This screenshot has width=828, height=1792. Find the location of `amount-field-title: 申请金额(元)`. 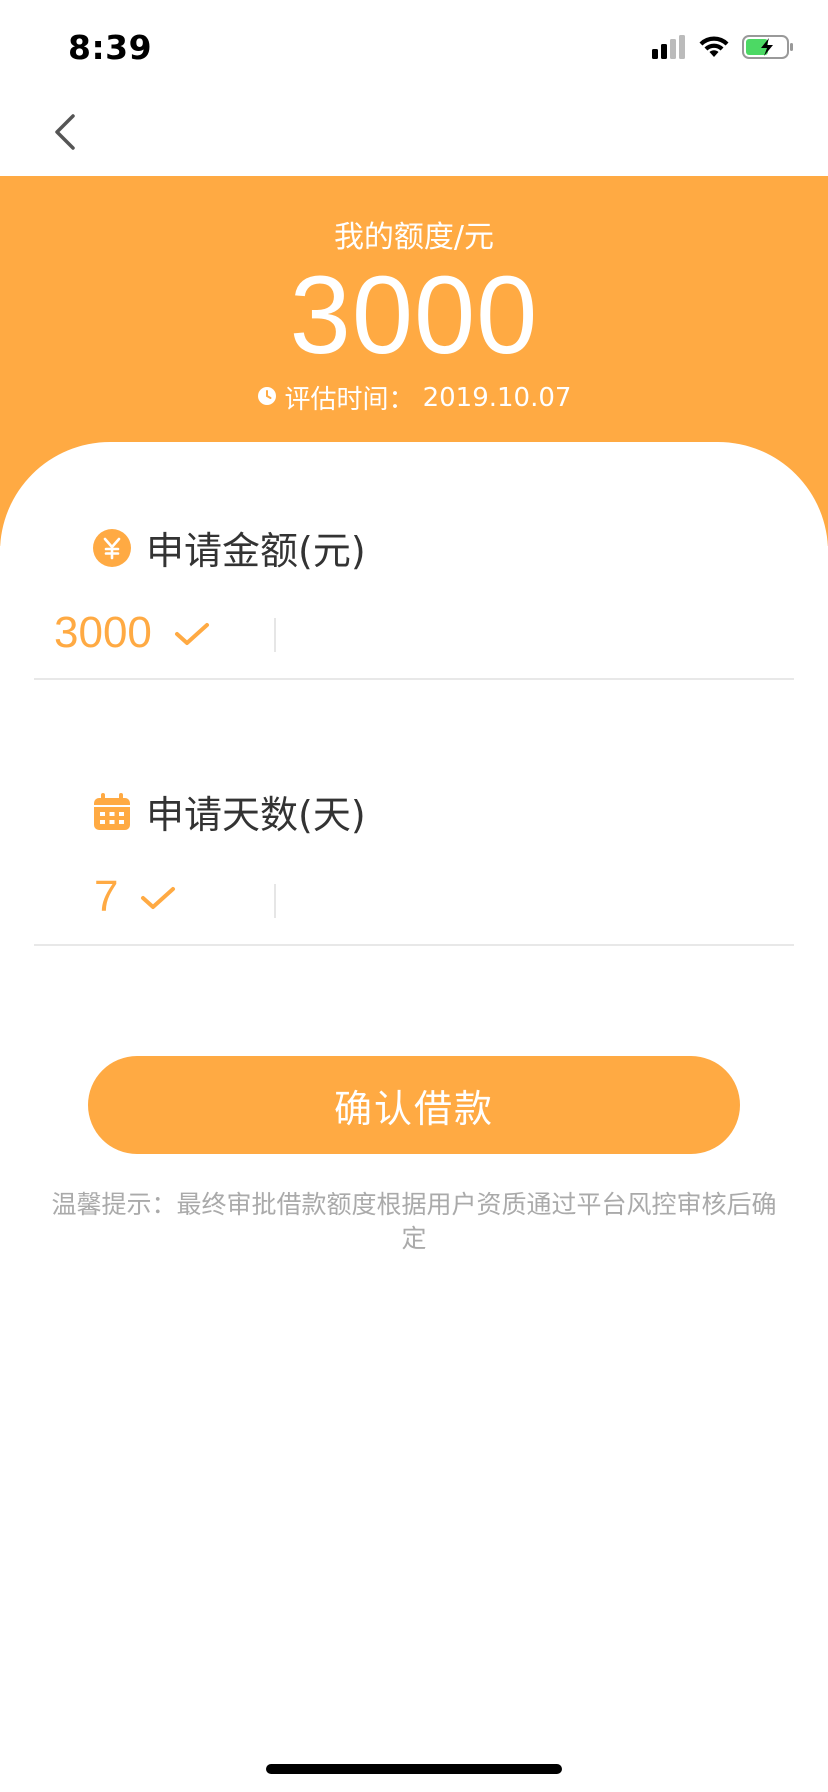

amount-field-title: 申请金额(元) is located at coordinates (229, 547).